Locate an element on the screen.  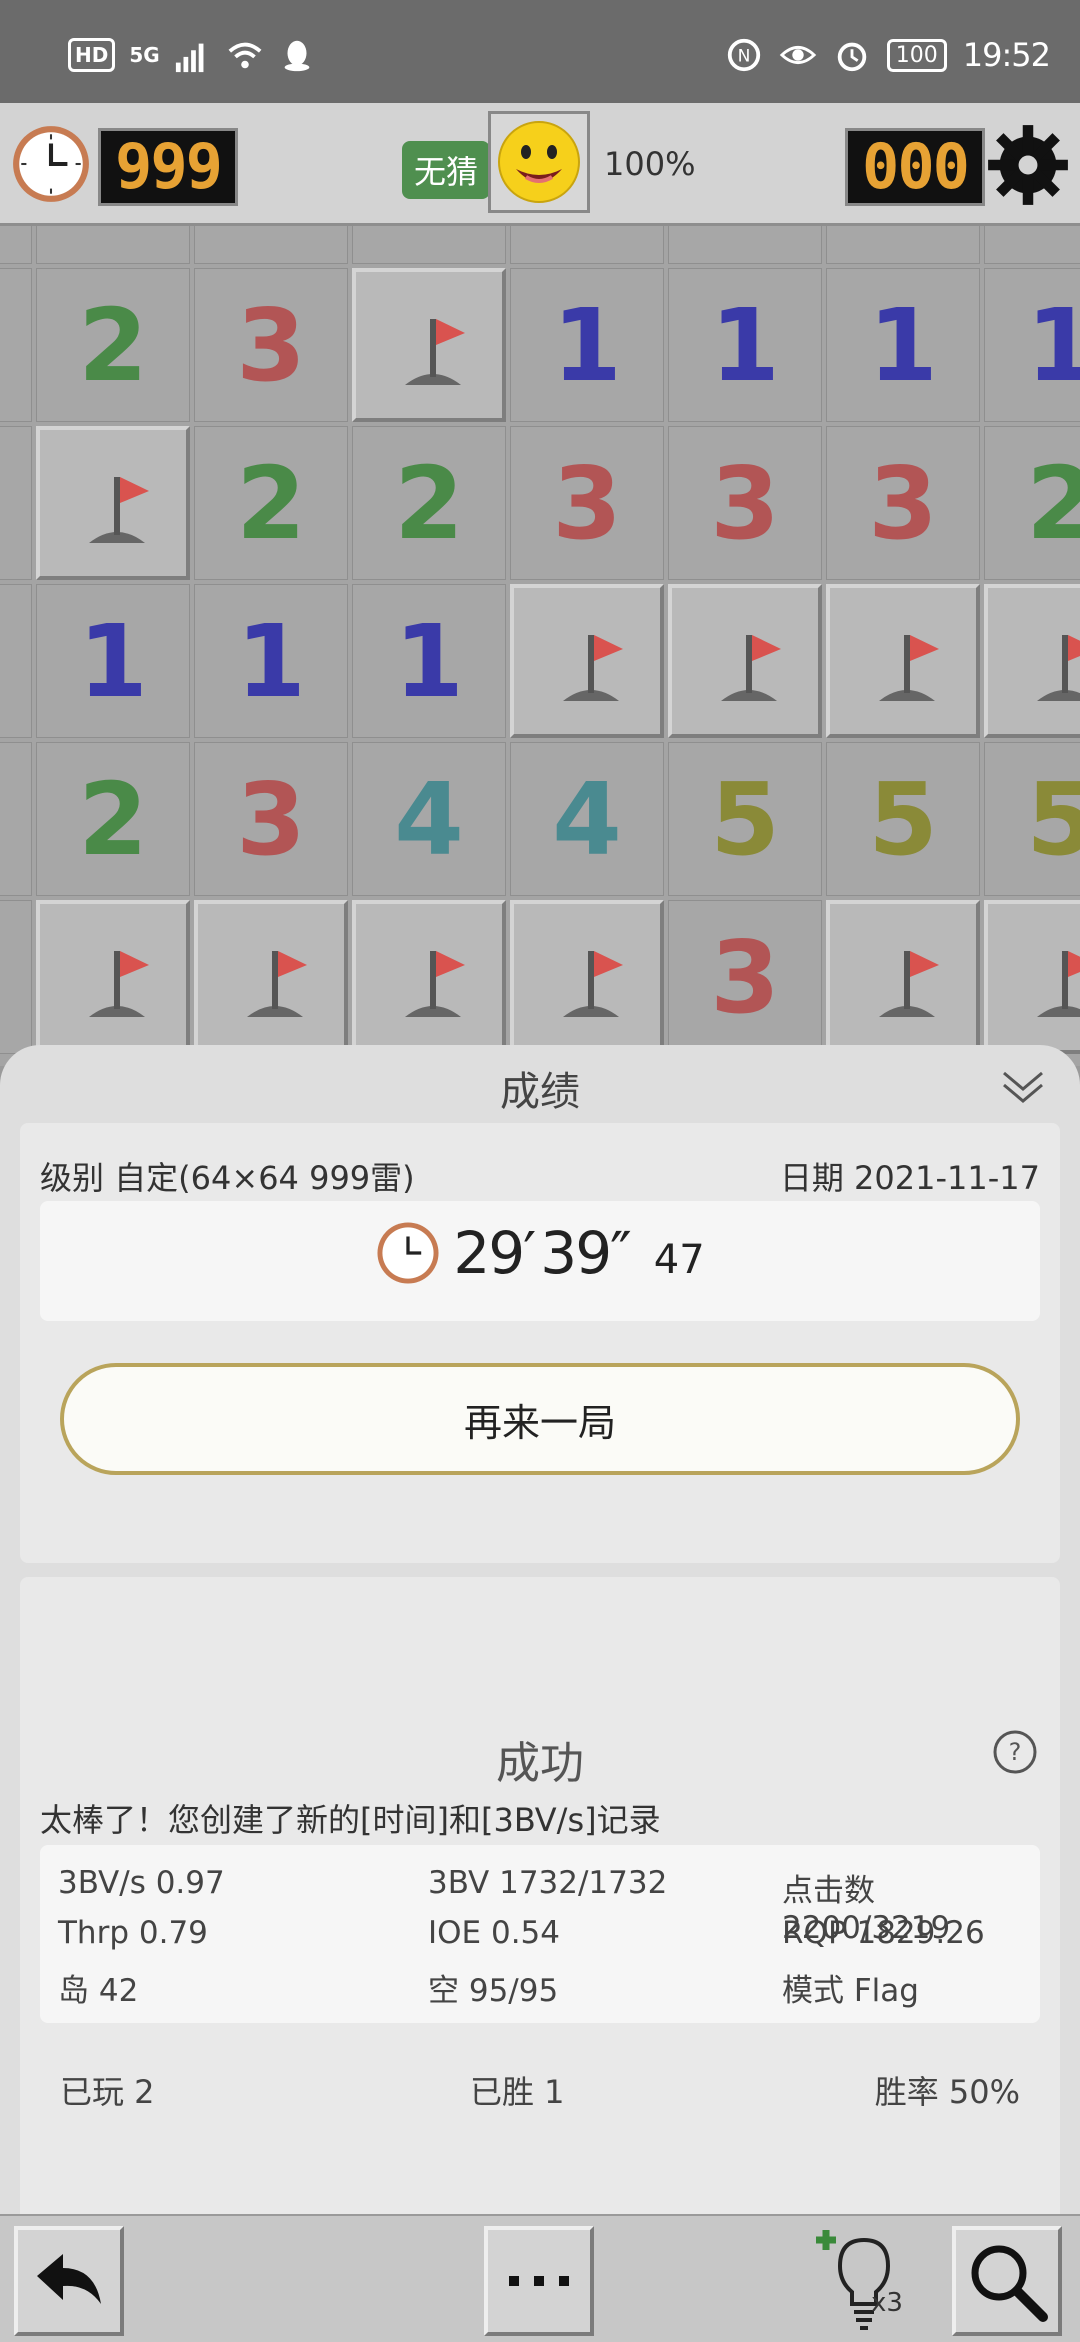
status-bar: HD 5G N 100 19:52 is located at coordinates (540, 51).